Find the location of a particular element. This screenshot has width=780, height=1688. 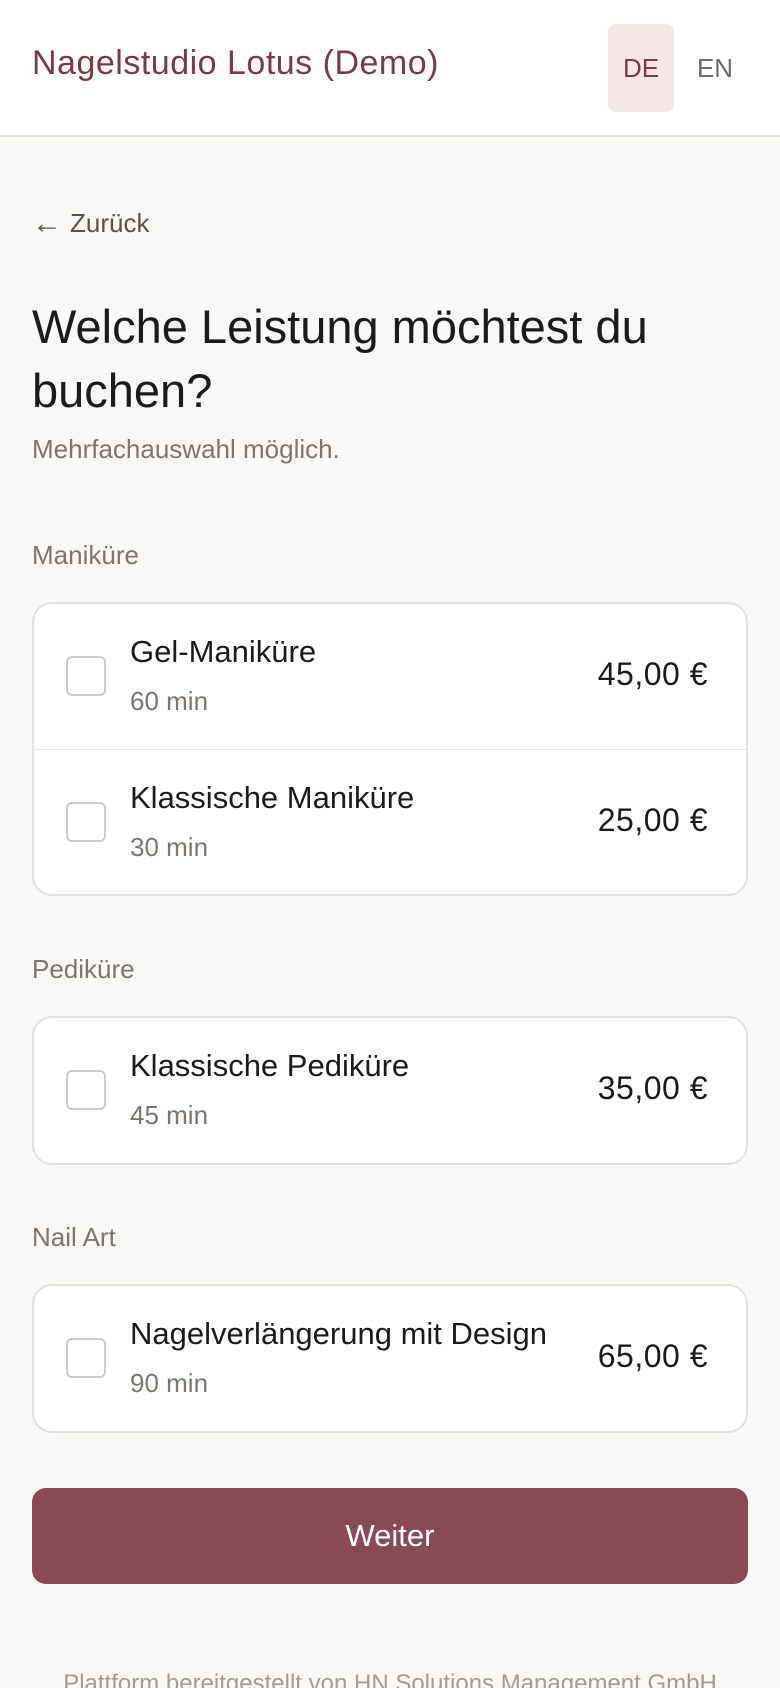

category-label-manikuere: Maniküre is located at coordinates (85, 555).